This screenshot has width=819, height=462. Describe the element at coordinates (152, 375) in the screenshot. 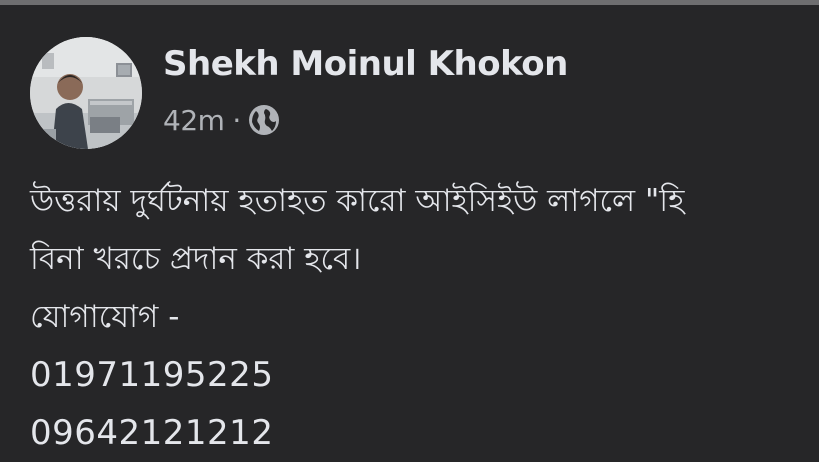

I see `phone-number: 01971195225` at that location.